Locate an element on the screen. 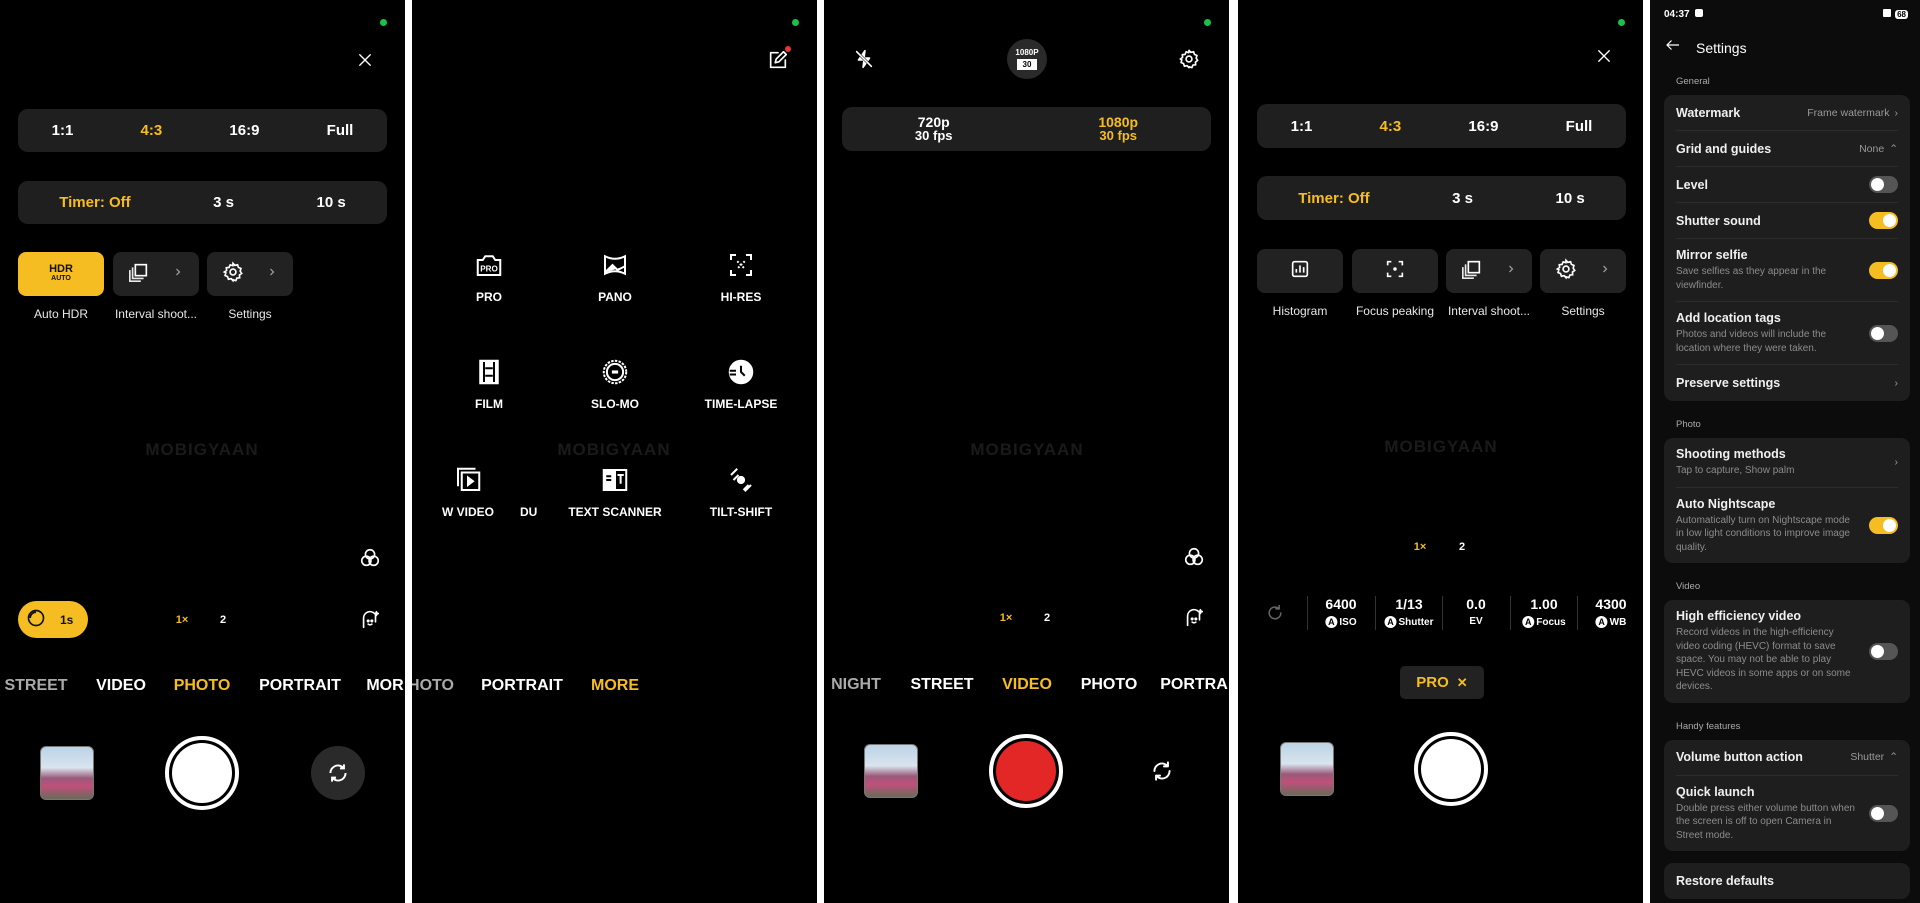 The image size is (1920, 903). resolution-option: 1080p 30 fps is located at coordinates (1118, 129).